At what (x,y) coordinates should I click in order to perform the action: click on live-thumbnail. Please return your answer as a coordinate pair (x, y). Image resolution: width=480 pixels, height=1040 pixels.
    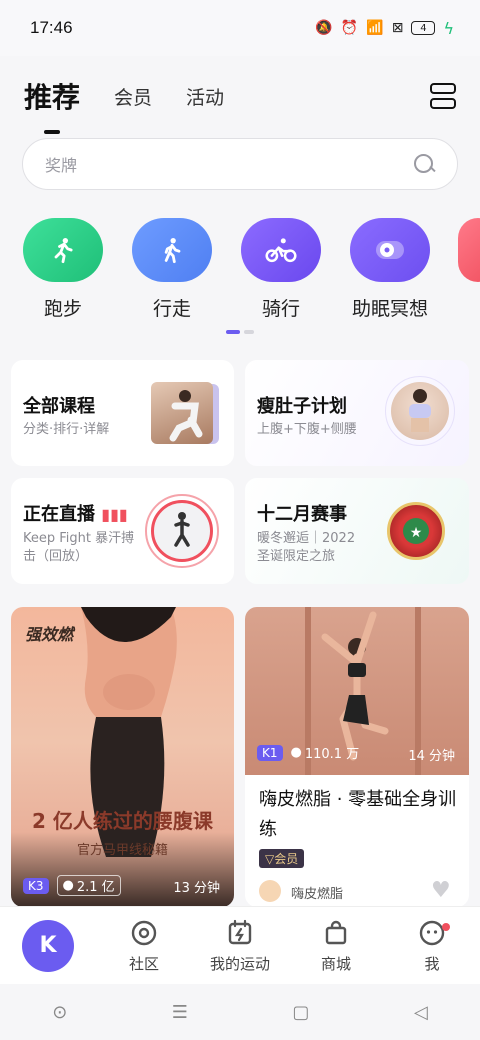
    Looking at the image, I should click on (182, 531).